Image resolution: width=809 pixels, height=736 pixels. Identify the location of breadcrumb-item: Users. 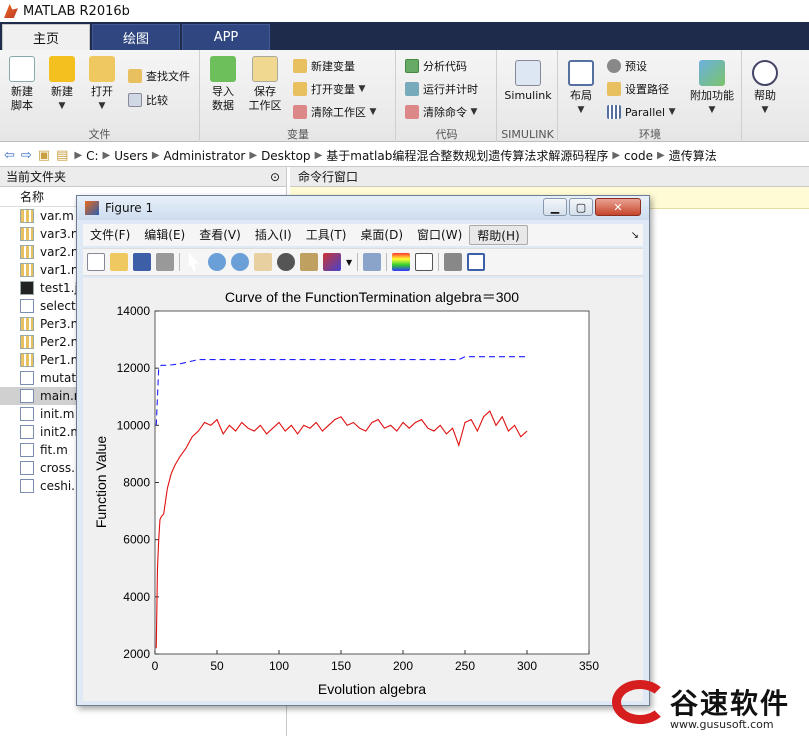
(131, 156).